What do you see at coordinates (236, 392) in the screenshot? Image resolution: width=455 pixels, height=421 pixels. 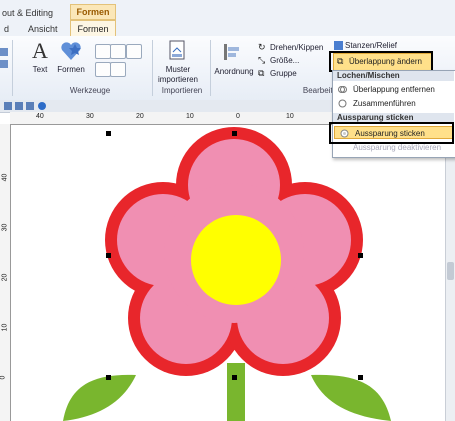 I see `stem` at bounding box center [236, 392].